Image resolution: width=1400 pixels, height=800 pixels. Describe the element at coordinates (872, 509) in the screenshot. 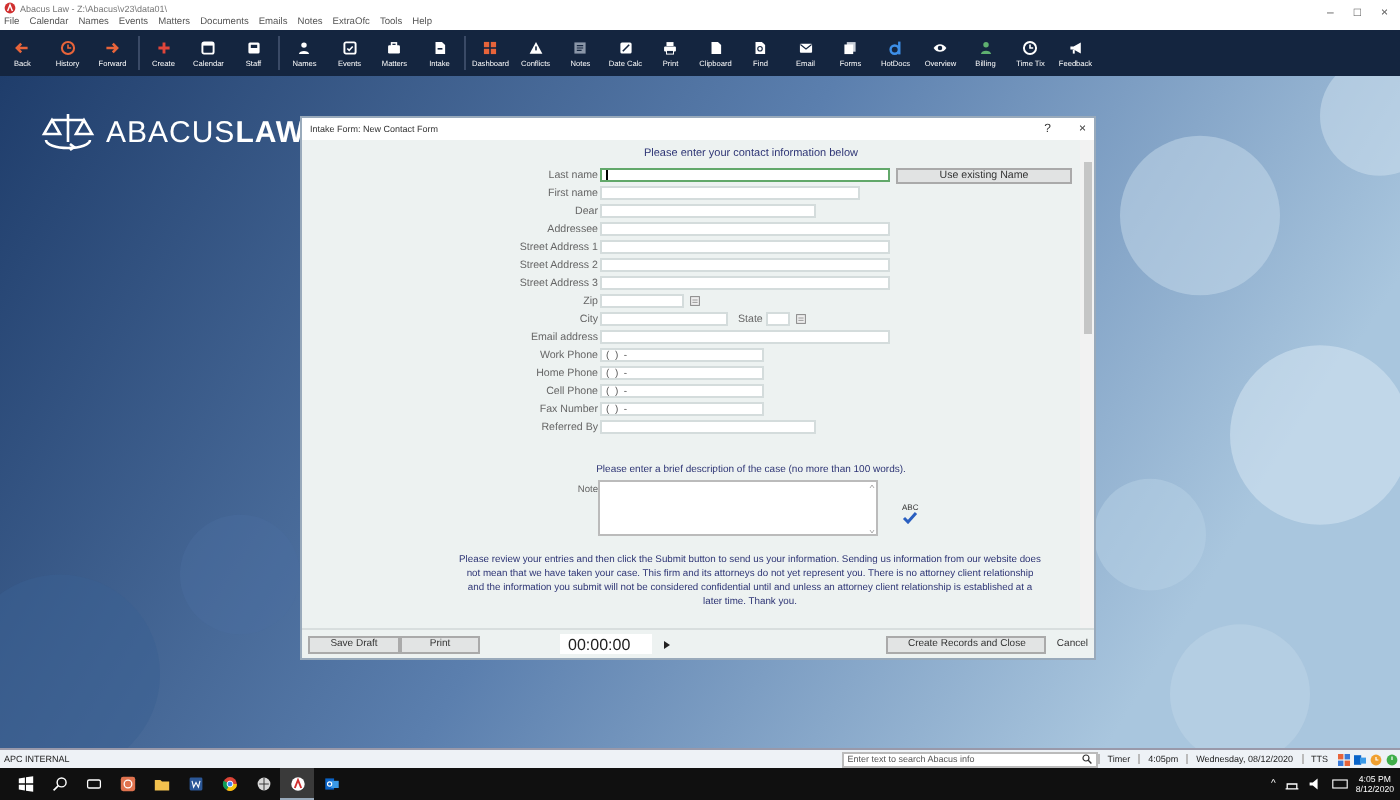

I see `scroll-arrows-icon` at that location.